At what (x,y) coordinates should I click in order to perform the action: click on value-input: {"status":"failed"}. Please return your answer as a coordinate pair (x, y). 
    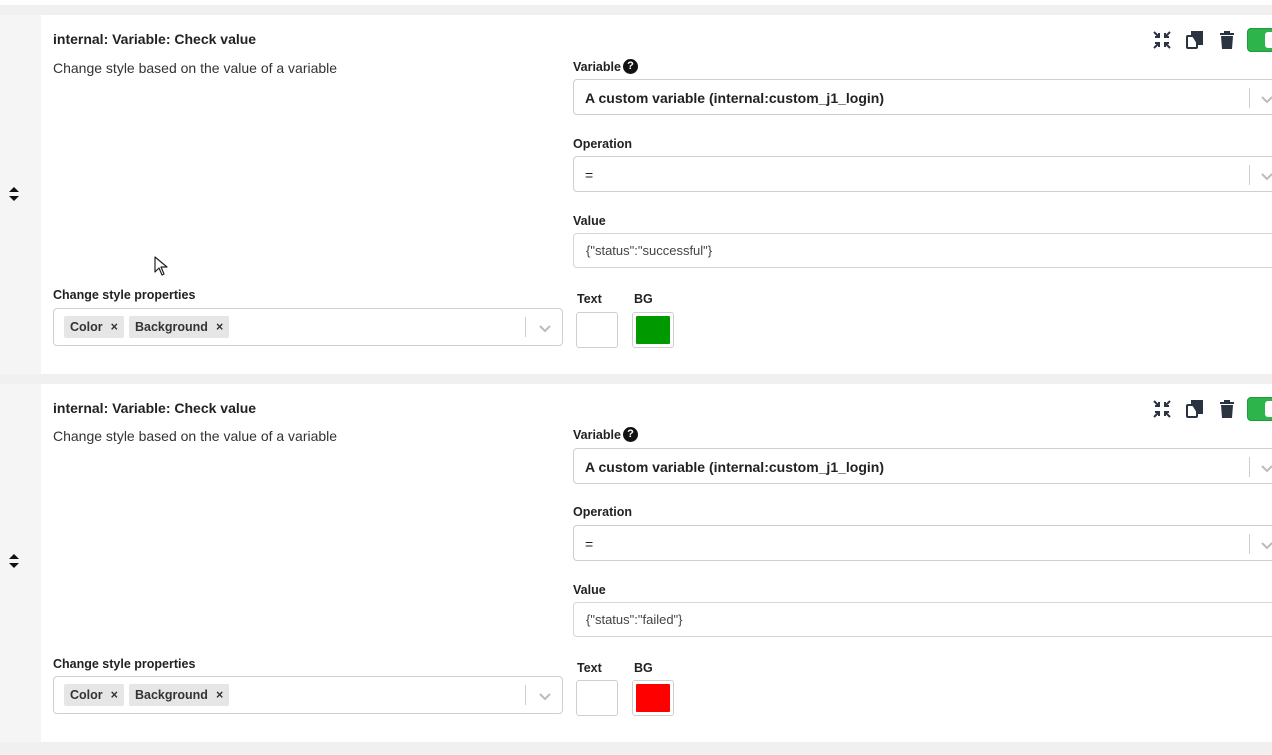
    Looking at the image, I should click on (922, 619).